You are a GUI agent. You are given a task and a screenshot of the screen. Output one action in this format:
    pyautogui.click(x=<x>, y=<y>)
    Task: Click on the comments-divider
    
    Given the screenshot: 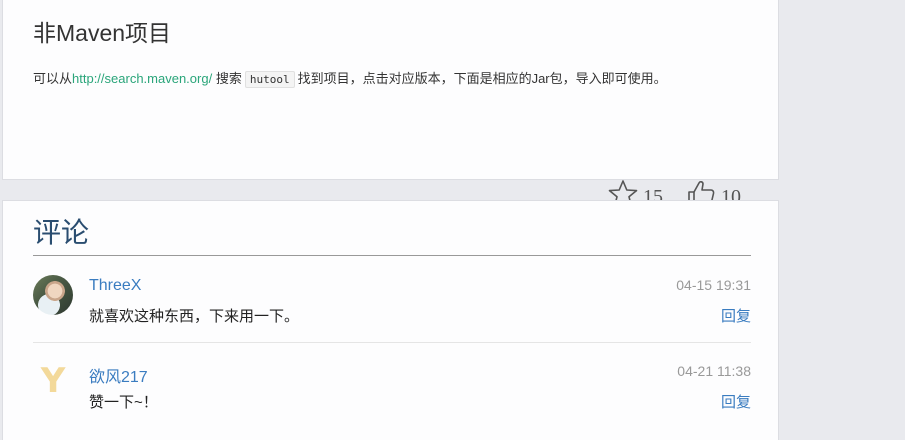 What is the action you would take?
    pyautogui.click(x=392, y=255)
    